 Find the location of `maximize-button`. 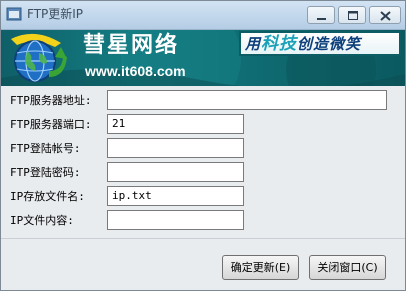

maximize-button is located at coordinates (352, 15).